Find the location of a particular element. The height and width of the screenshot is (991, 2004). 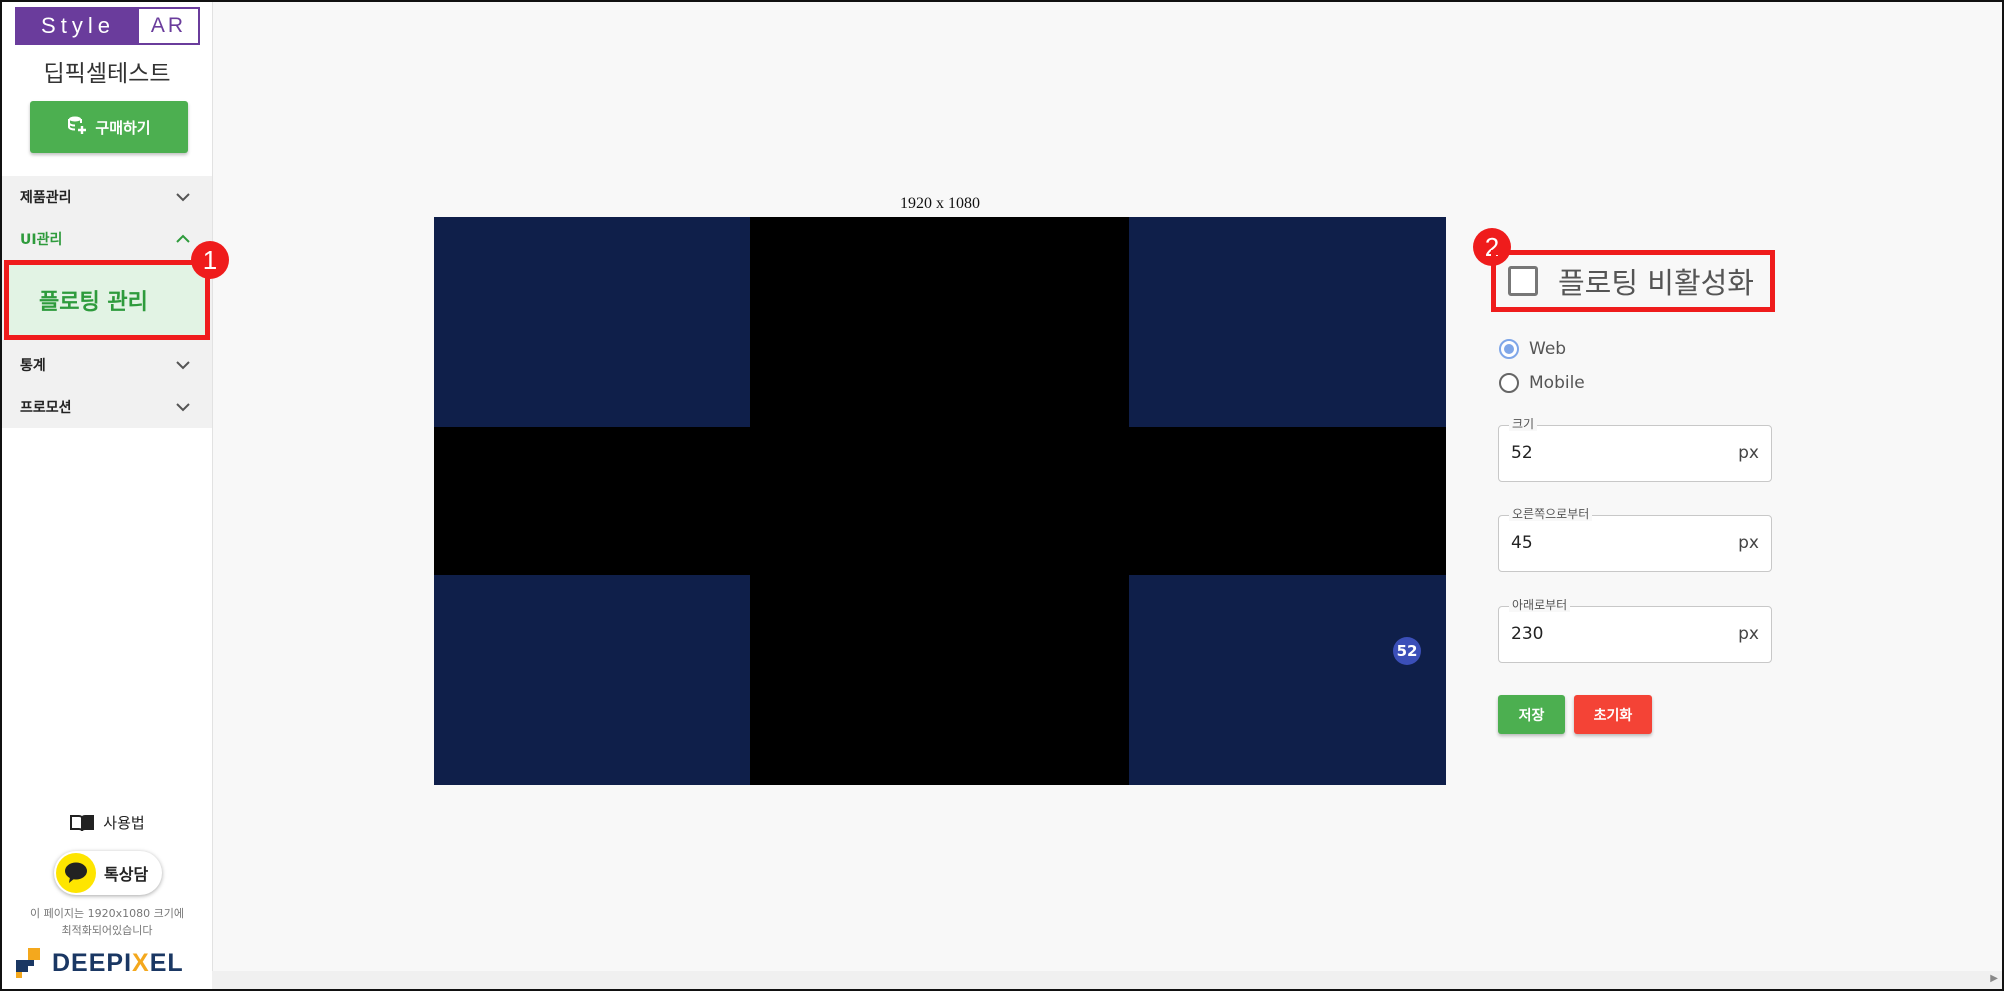

floating-disable-label: 플로팅 비활성화 is located at coordinates (1656, 283).